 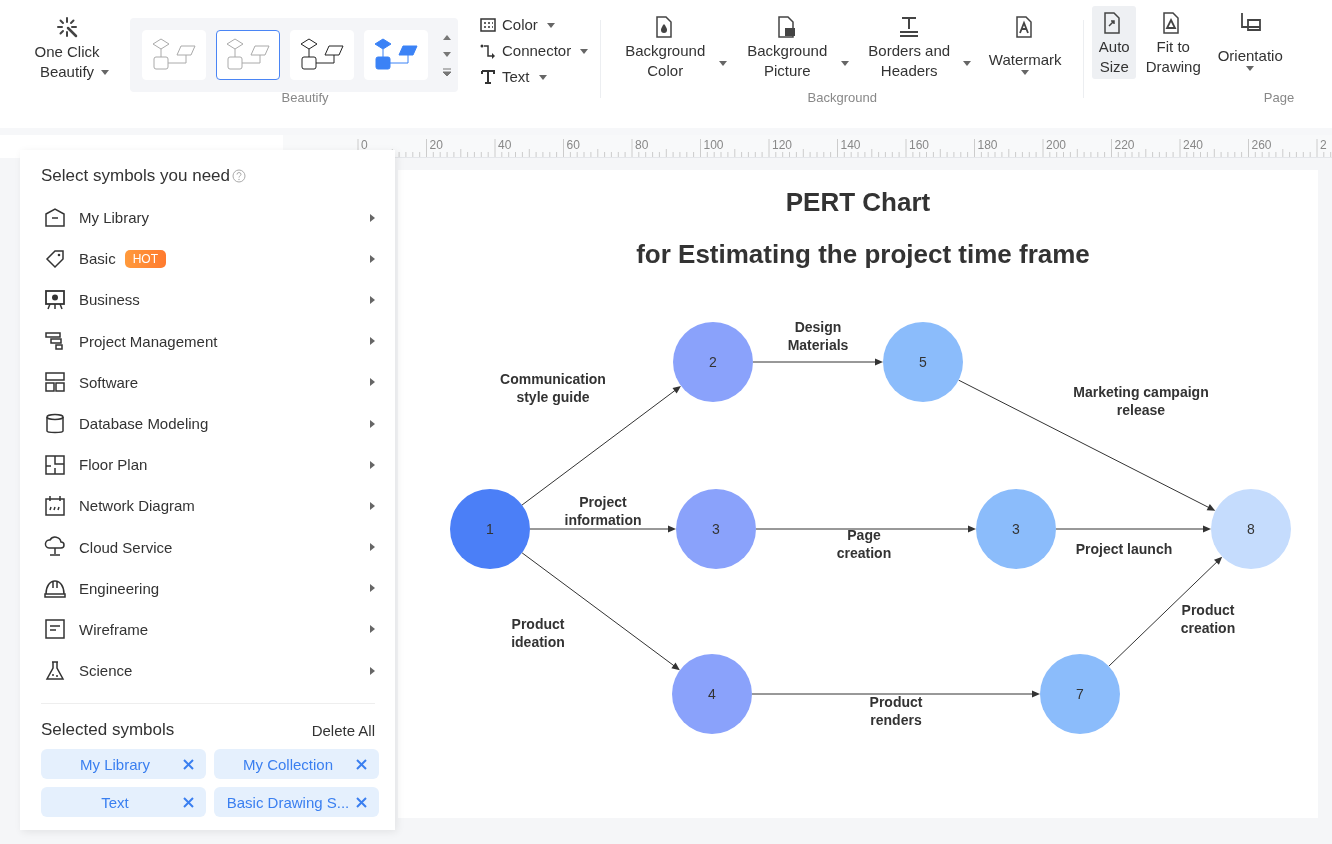 What do you see at coordinates (1056, 145) in the screenshot?
I see `ruler-label: 200` at bounding box center [1056, 145].